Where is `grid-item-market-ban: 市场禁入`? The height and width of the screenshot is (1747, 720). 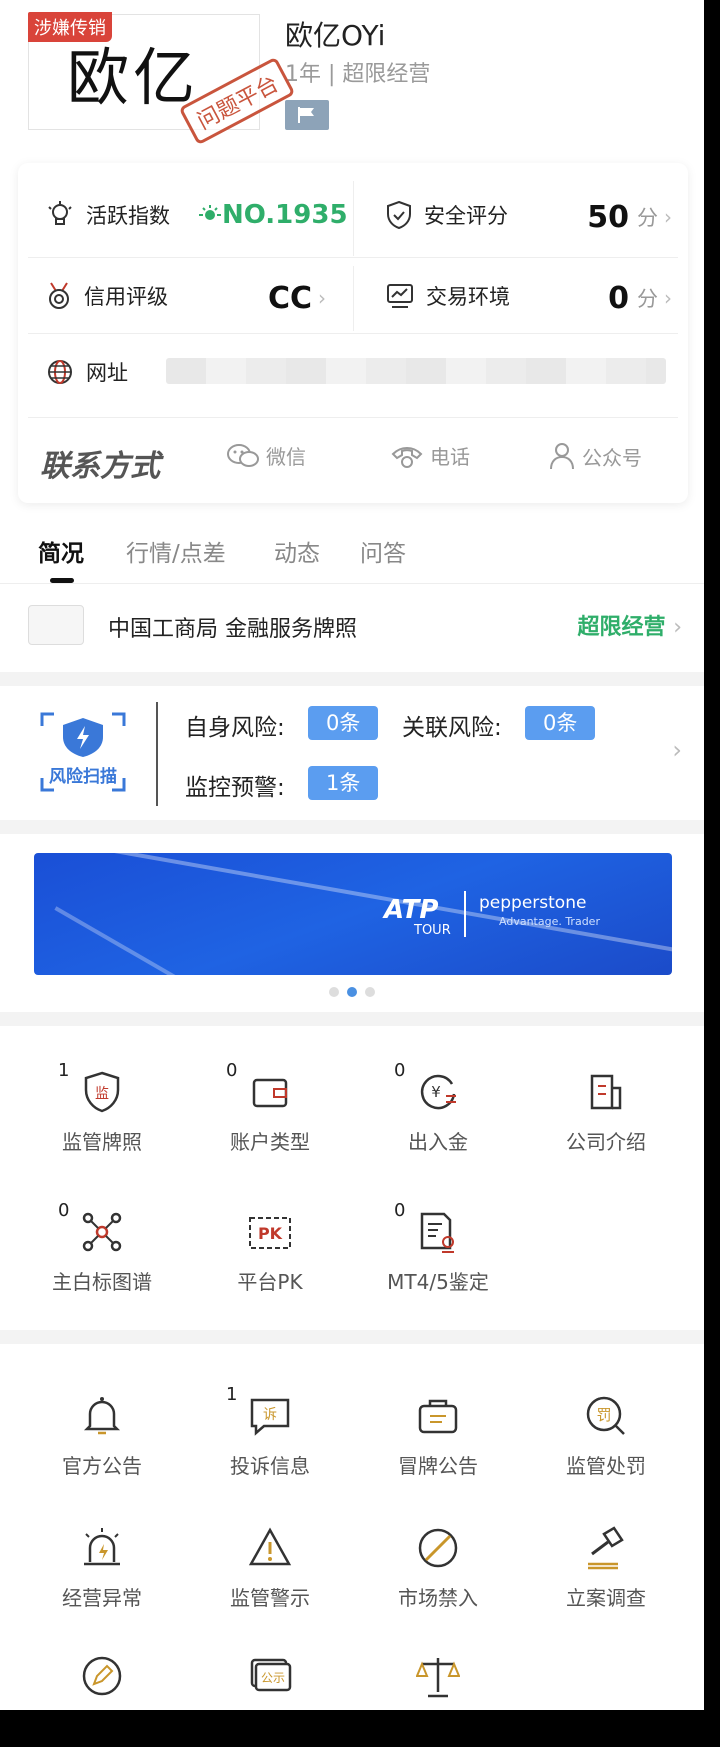 grid-item-market-ban: 市场禁入 is located at coordinates (438, 1568).